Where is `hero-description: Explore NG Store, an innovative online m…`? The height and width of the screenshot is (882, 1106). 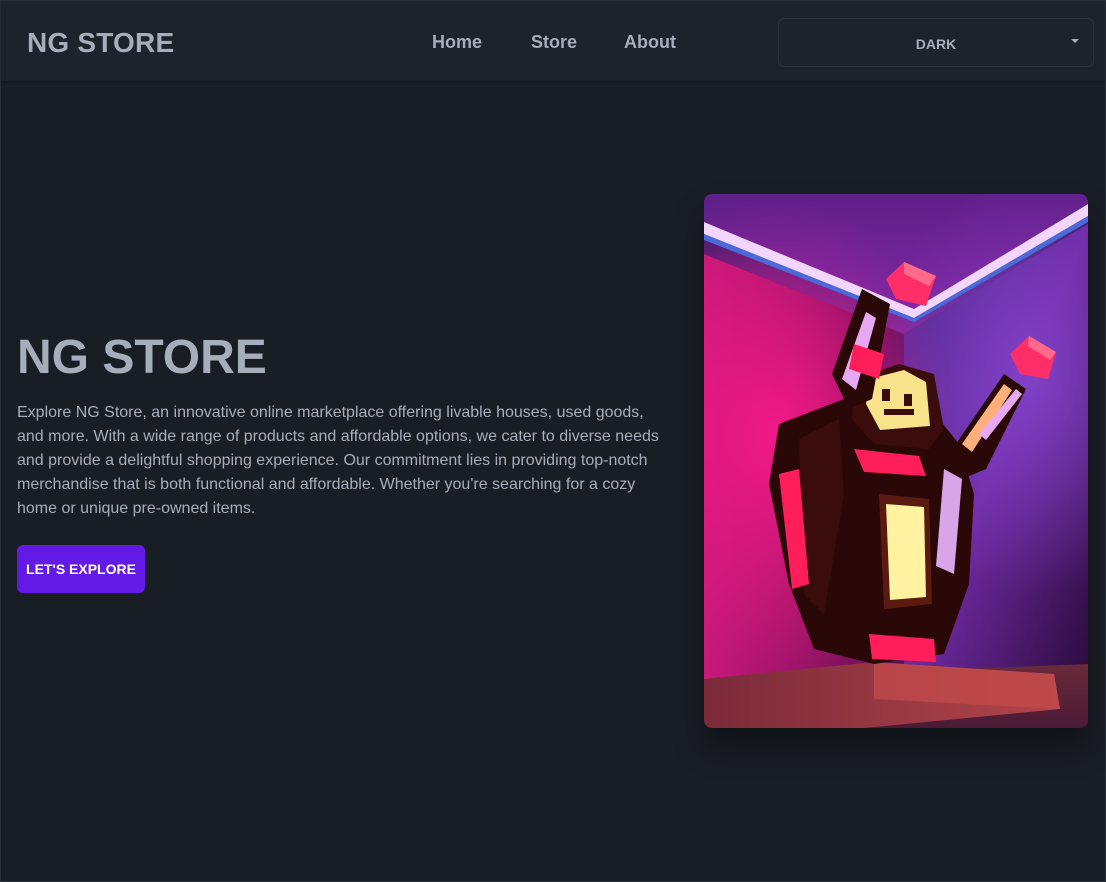
hero-description: Explore NG Store, an innovative online m… is located at coordinates (338, 460).